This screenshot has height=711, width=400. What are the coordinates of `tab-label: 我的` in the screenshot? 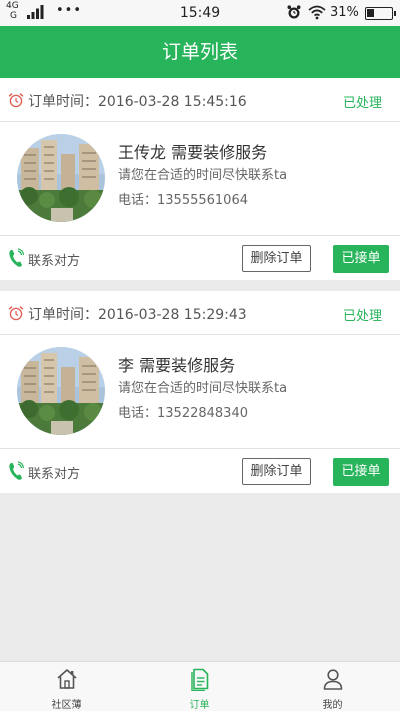 It's located at (332, 705).